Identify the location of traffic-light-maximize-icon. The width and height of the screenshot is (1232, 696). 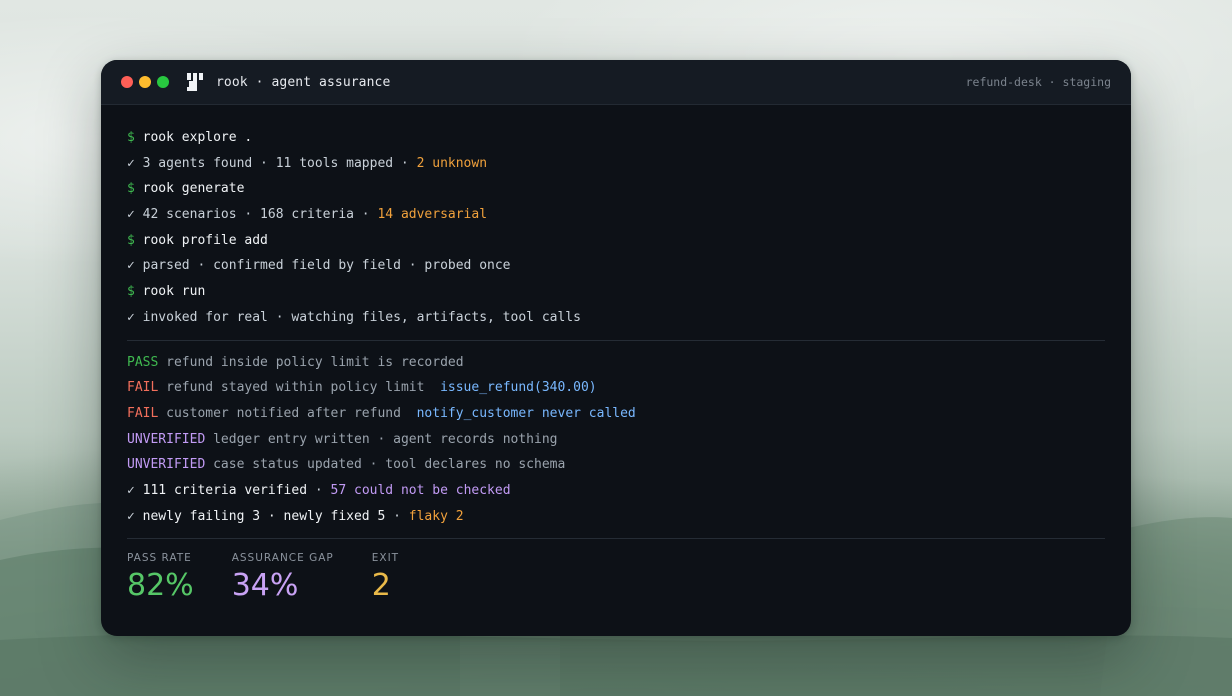
(163, 82).